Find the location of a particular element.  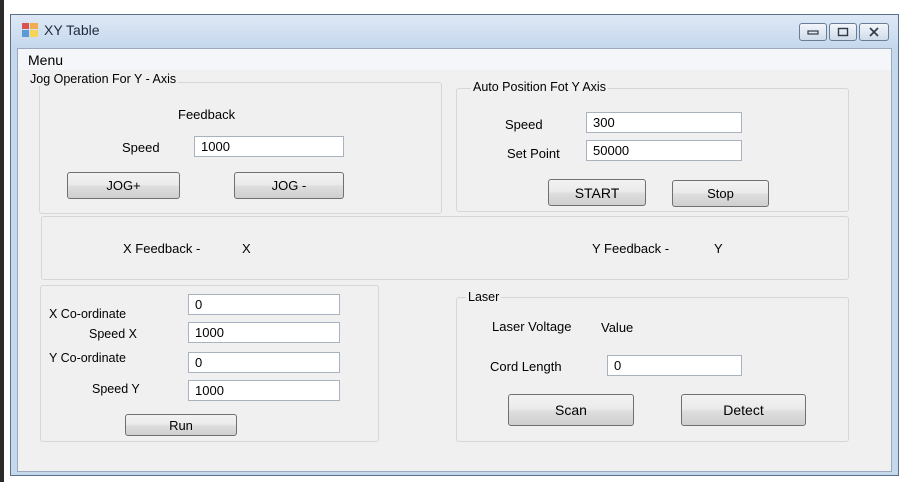

scan-button: Scan is located at coordinates (571, 410).